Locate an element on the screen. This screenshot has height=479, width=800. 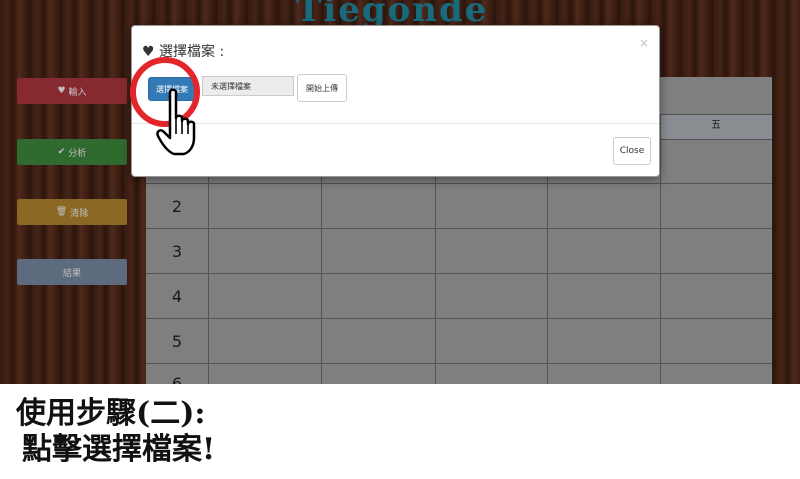
hand-pointer-icon is located at coordinates (176, 122).